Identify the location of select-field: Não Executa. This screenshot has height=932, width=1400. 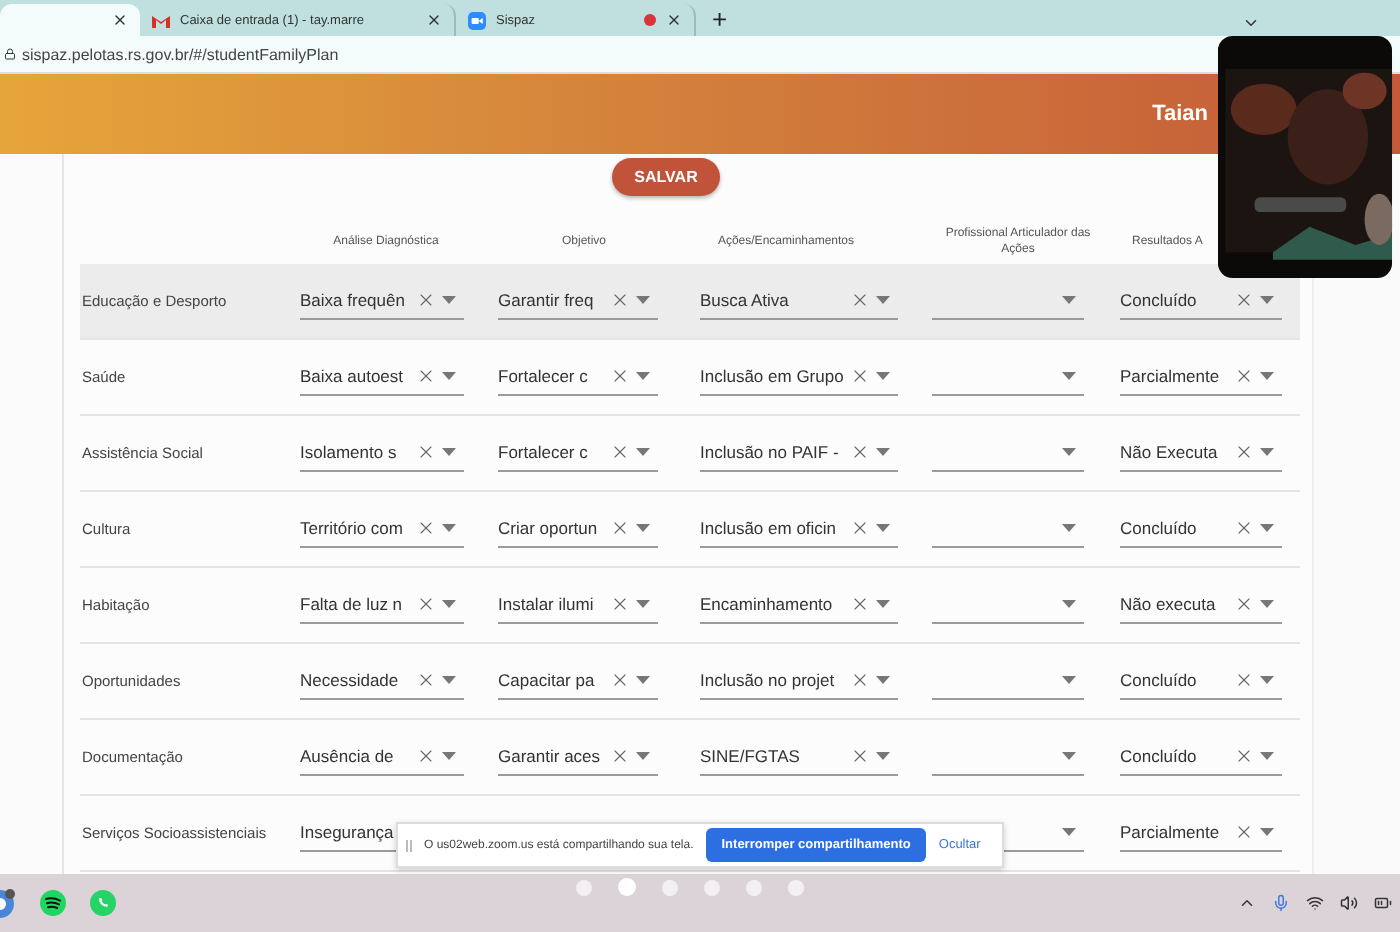
(1201, 453).